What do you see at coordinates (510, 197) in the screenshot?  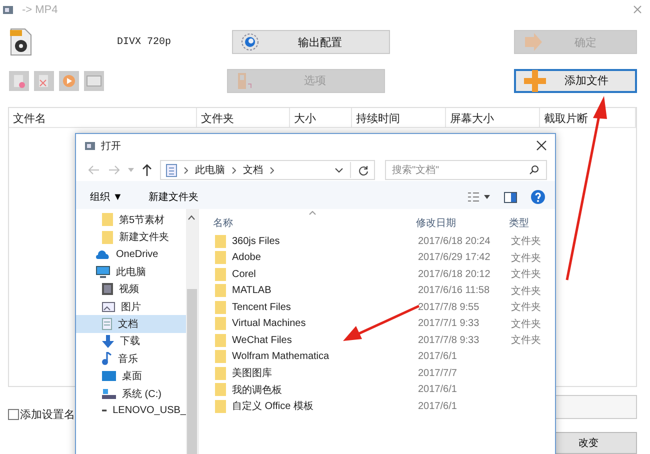 I see `preview-pane-icon` at bounding box center [510, 197].